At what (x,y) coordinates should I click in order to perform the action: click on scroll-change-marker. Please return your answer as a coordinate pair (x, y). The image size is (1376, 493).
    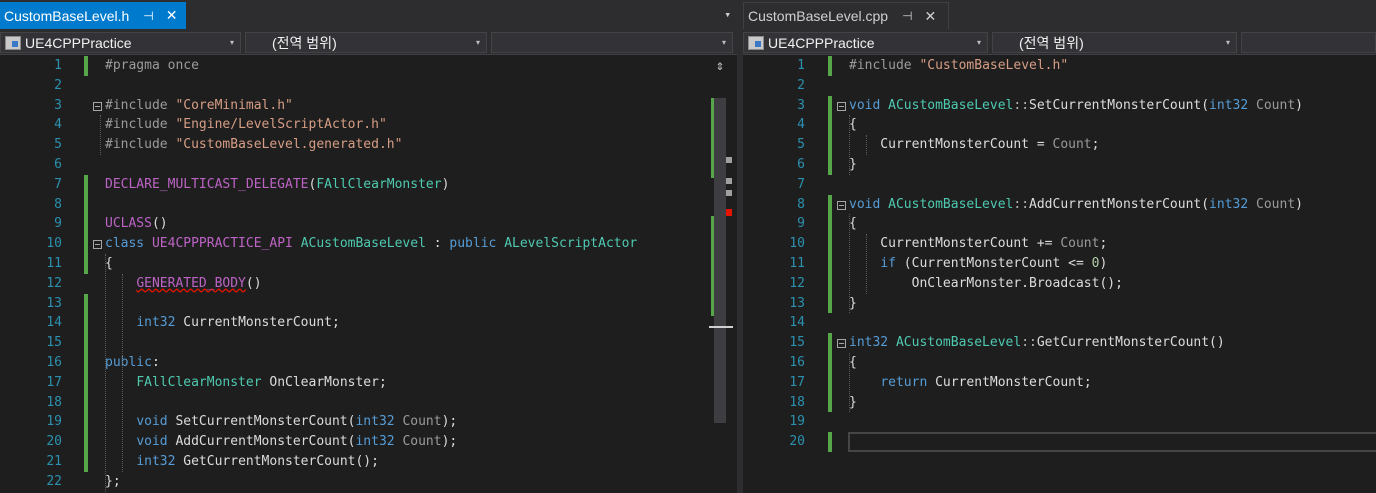
    Looking at the image, I should click on (712, 138).